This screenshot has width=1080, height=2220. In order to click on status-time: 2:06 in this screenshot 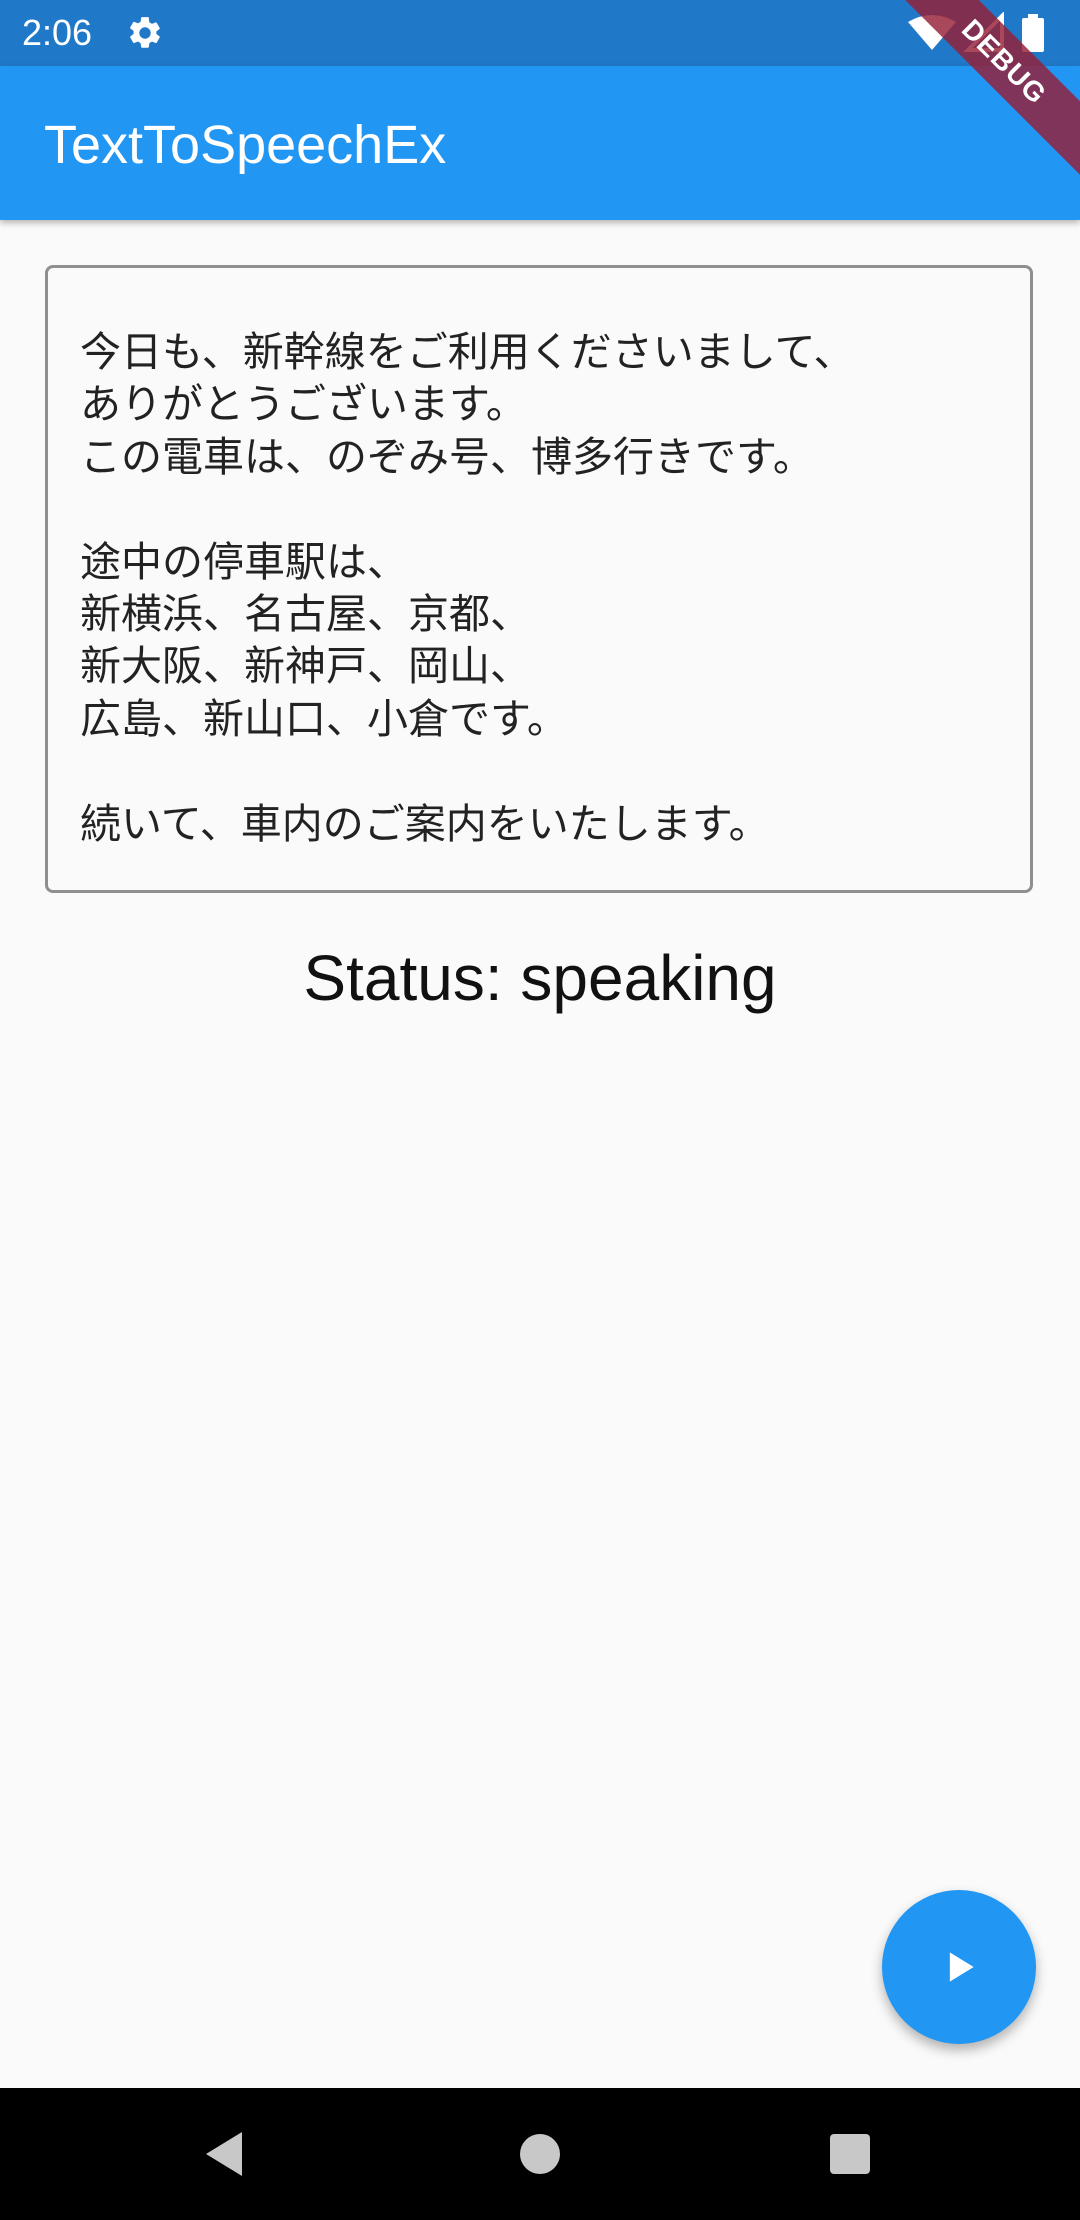, I will do `click(57, 32)`.